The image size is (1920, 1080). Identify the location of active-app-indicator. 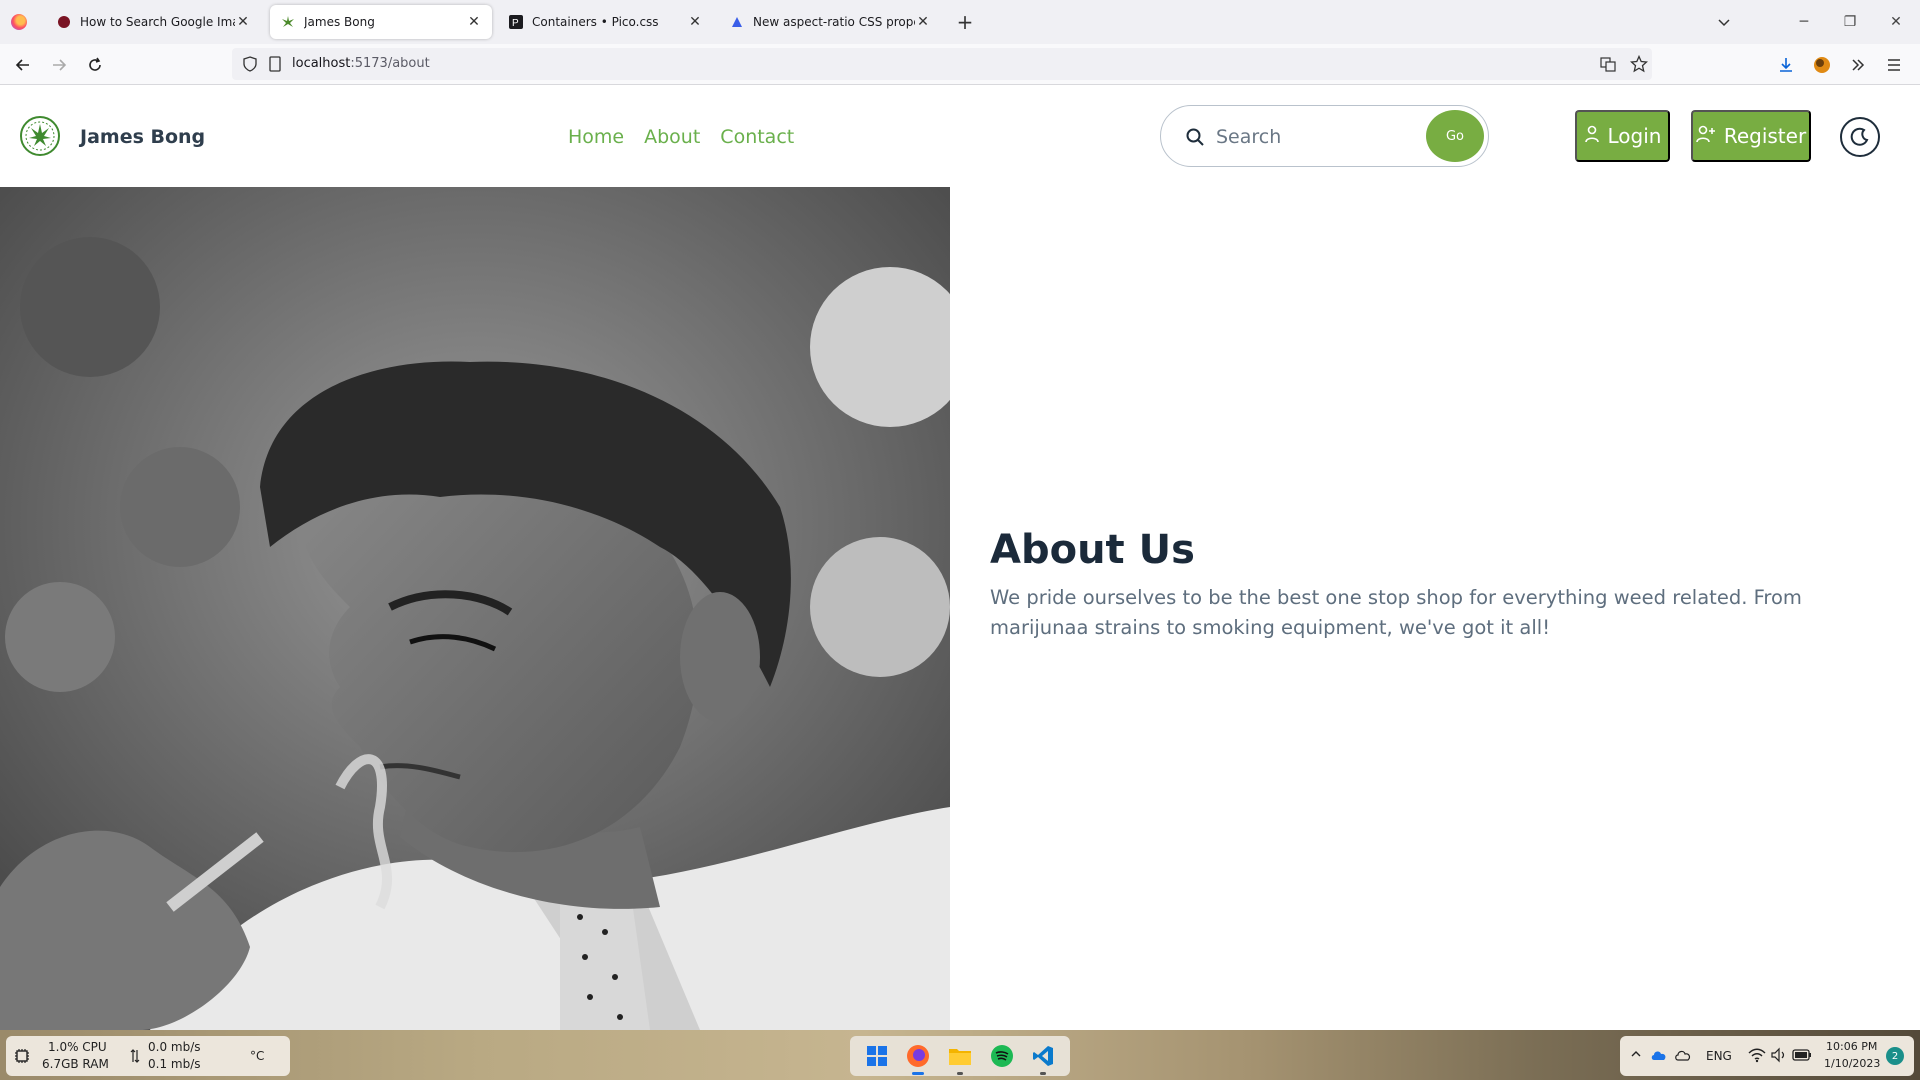
(918, 1073).